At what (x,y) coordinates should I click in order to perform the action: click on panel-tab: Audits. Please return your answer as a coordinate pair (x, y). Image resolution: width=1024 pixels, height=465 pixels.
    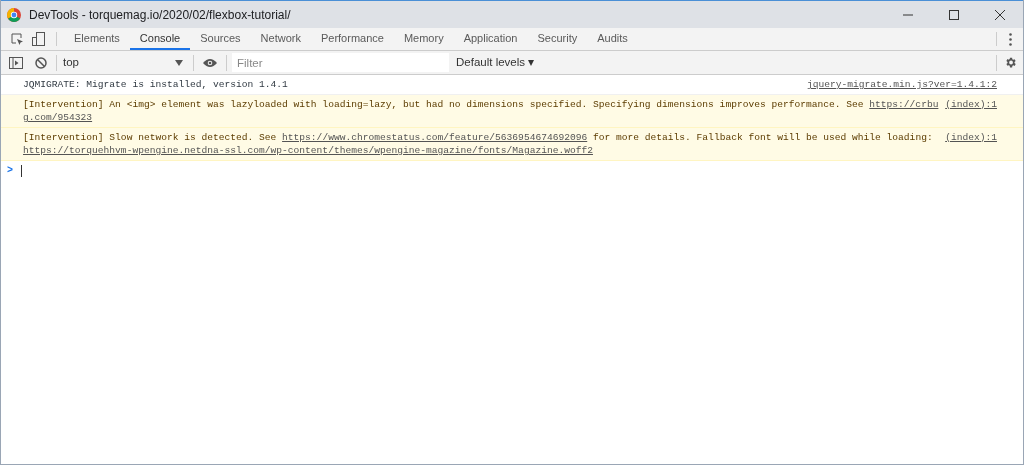
    Looking at the image, I should click on (612, 39).